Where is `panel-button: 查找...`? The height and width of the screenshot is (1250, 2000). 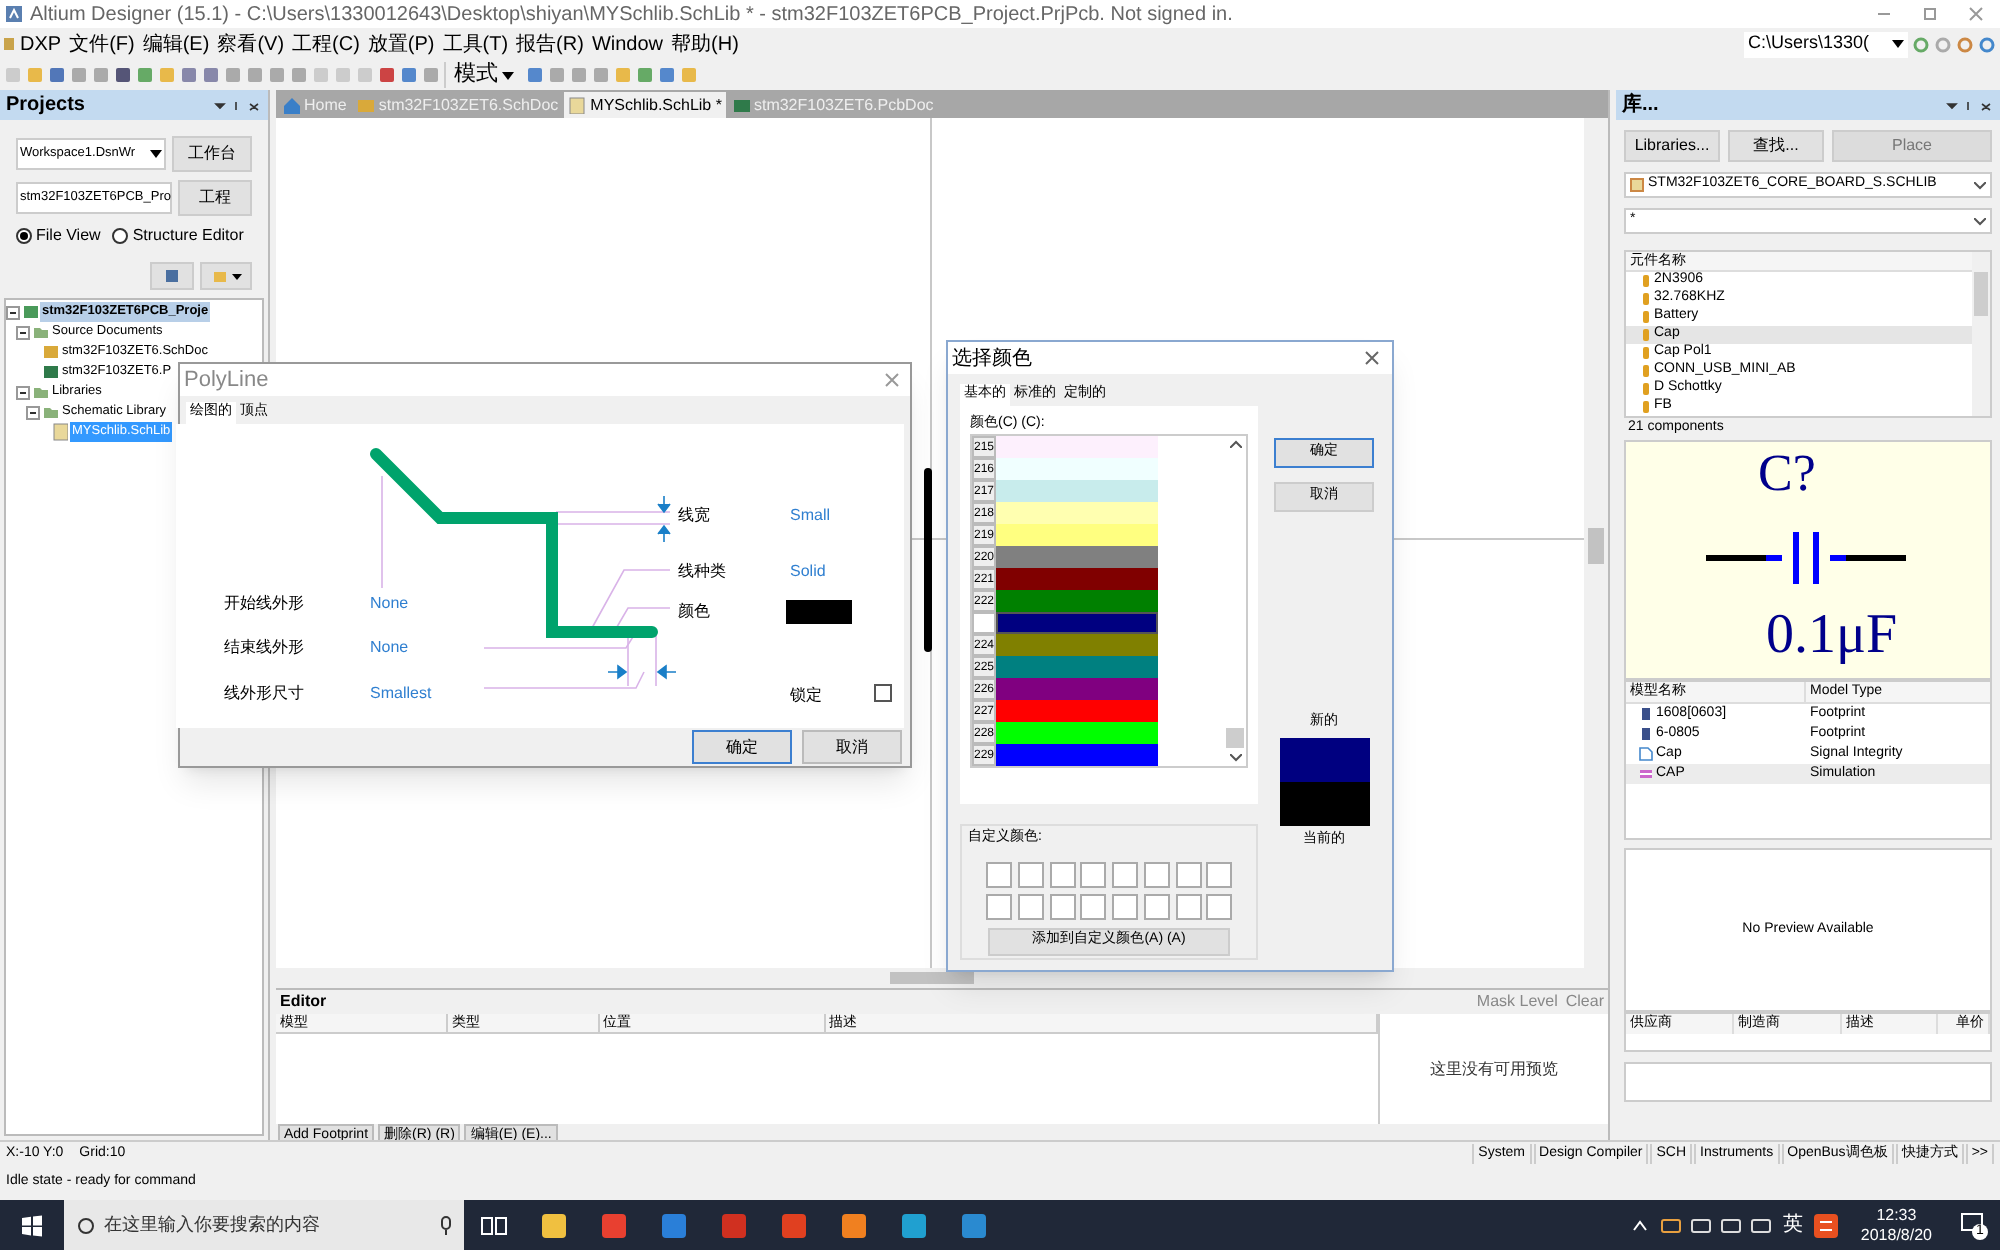
panel-button: 查找... is located at coordinates (1776, 146).